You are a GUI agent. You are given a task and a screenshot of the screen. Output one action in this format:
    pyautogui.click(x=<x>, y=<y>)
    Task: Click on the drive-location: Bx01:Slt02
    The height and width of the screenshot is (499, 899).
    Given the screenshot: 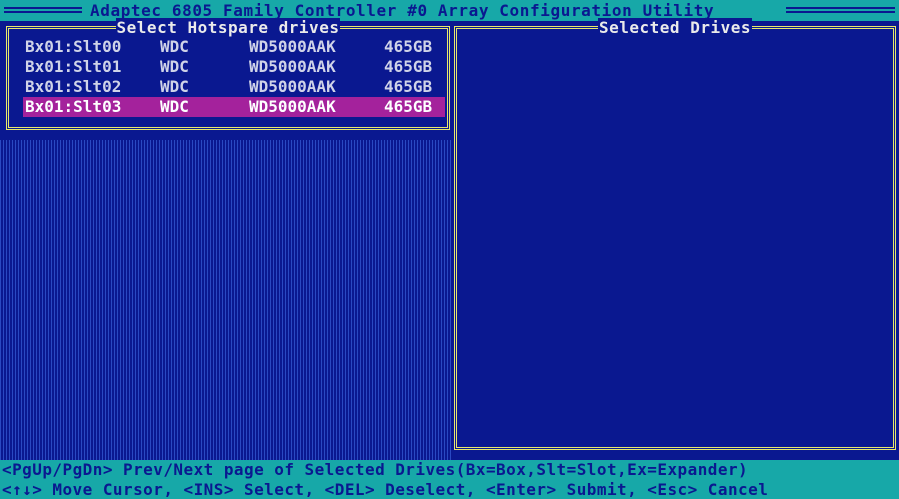 What is the action you would take?
    pyautogui.click(x=73, y=86)
    